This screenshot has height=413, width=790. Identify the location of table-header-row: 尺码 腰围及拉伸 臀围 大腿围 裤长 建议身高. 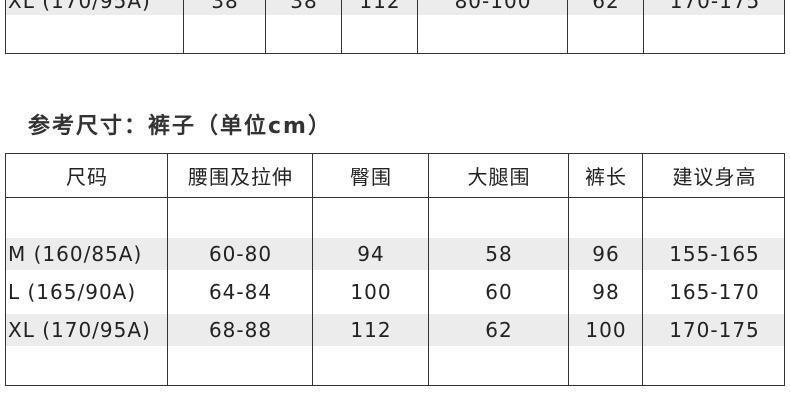
(395, 175).